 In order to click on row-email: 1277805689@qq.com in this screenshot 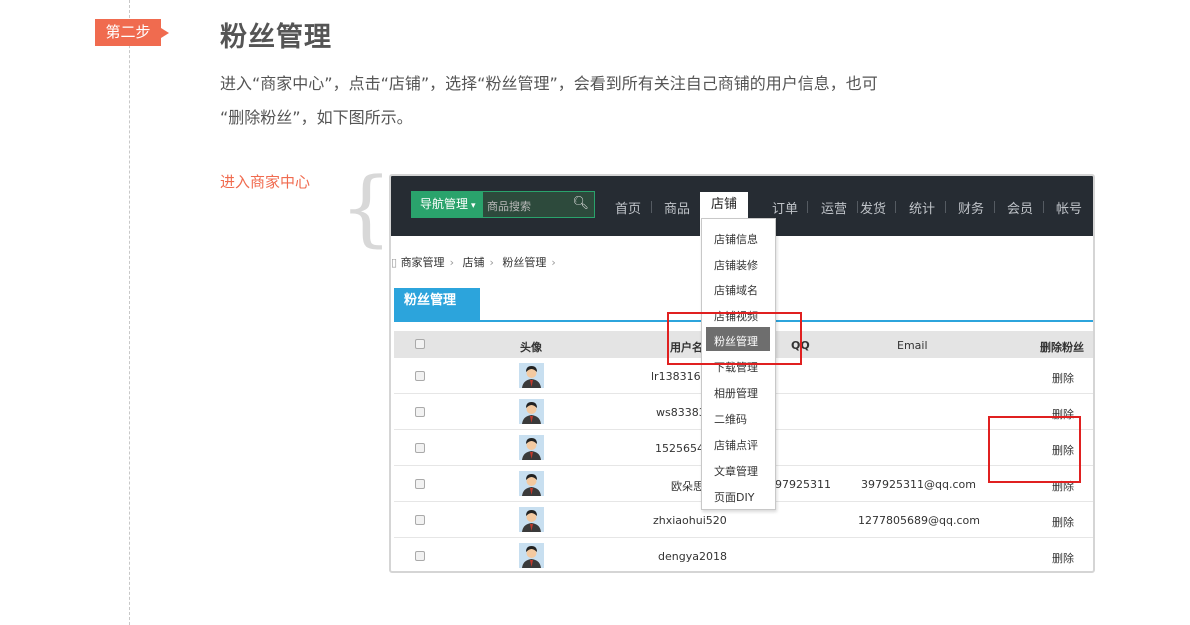, I will do `click(919, 520)`.